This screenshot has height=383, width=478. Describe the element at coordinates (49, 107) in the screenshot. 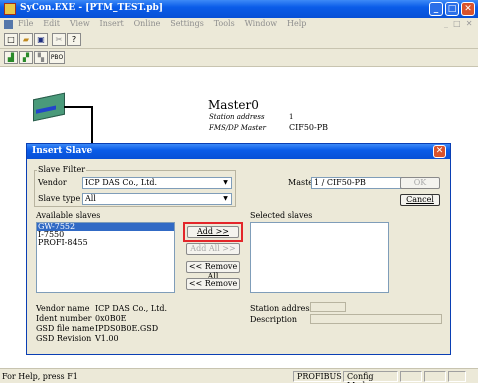

I see `master-device-icon` at that location.